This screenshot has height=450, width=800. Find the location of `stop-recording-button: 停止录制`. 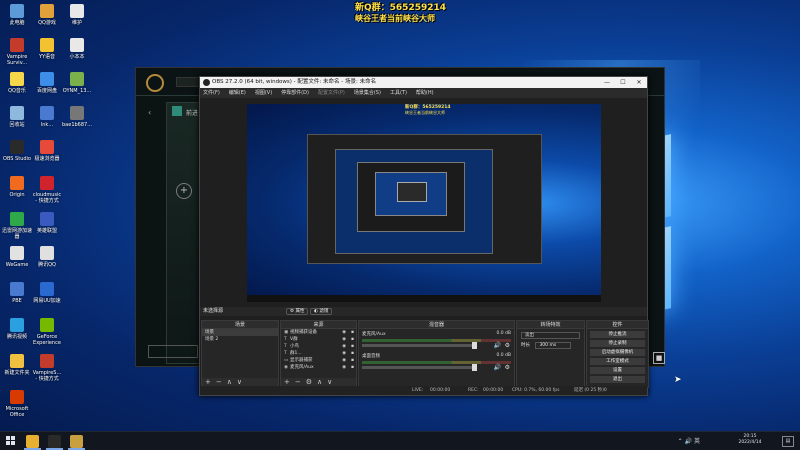

stop-recording-button: 停止录制 is located at coordinates (617, 343).